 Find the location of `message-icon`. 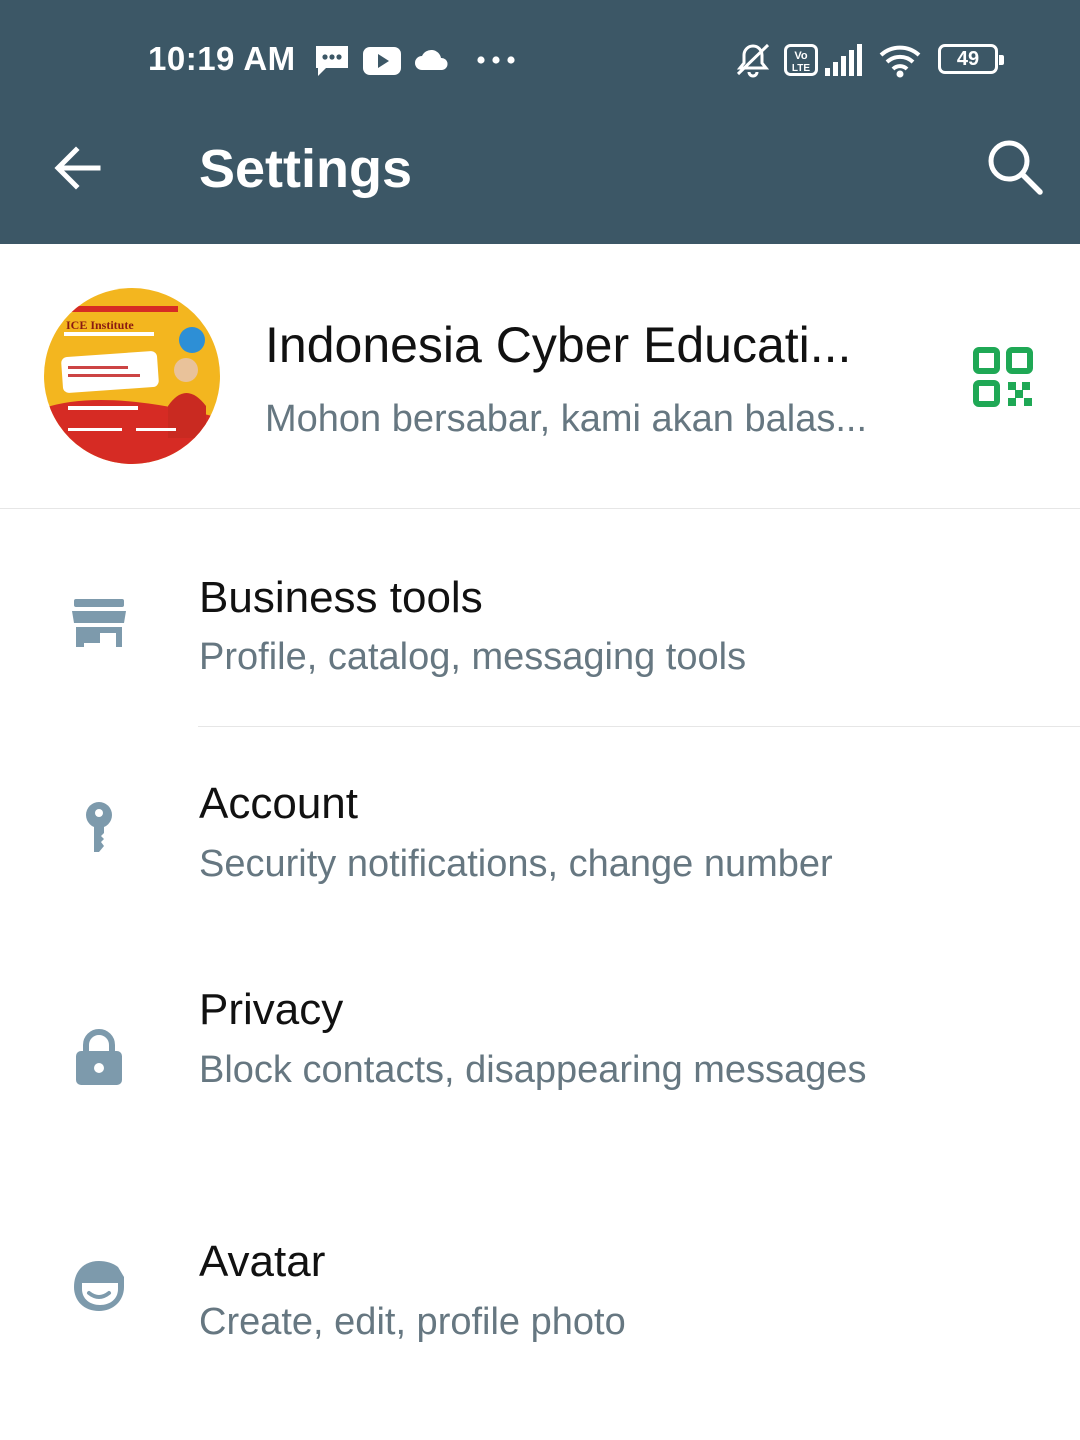

message-icon is located at coordinates (332, 61).